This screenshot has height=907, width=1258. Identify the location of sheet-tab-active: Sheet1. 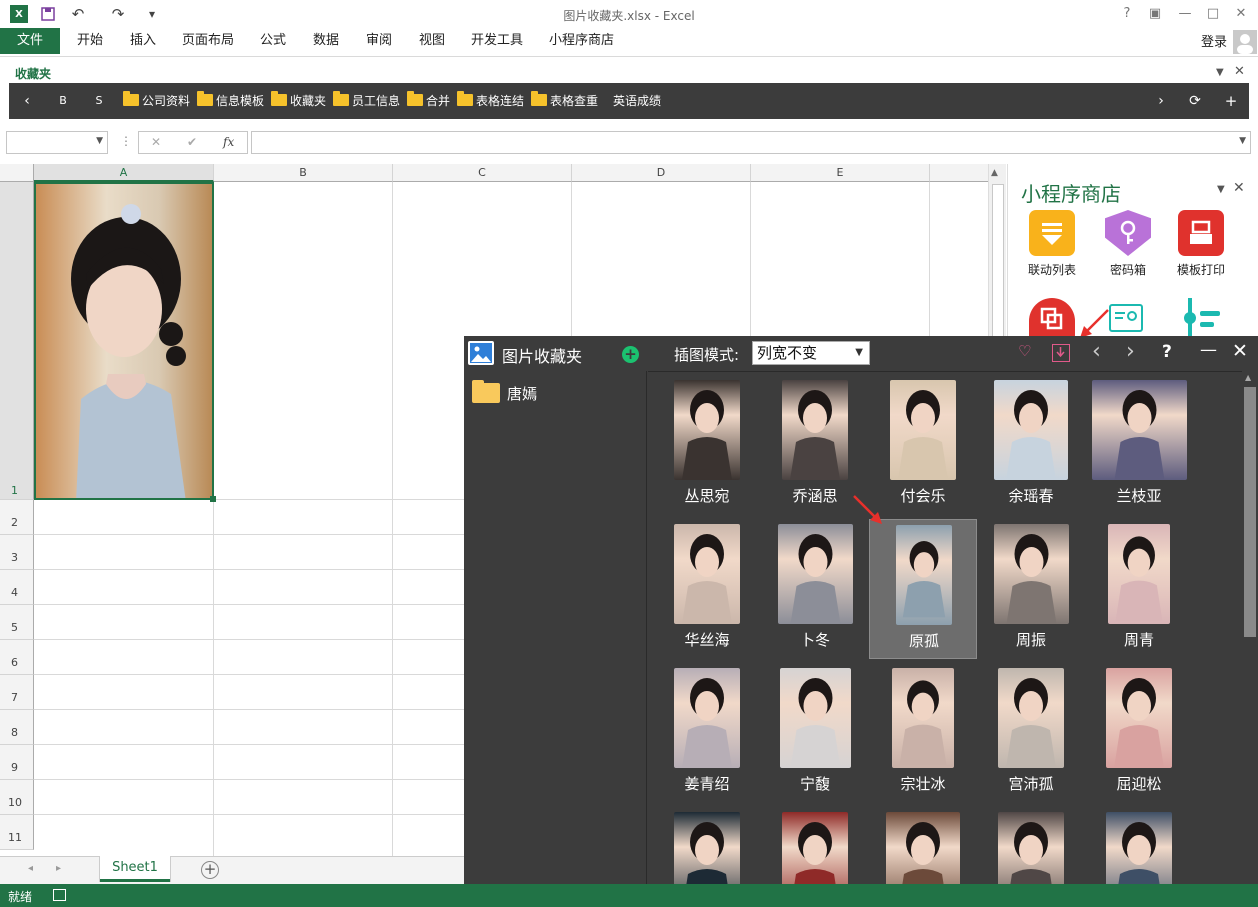
(135, 869).